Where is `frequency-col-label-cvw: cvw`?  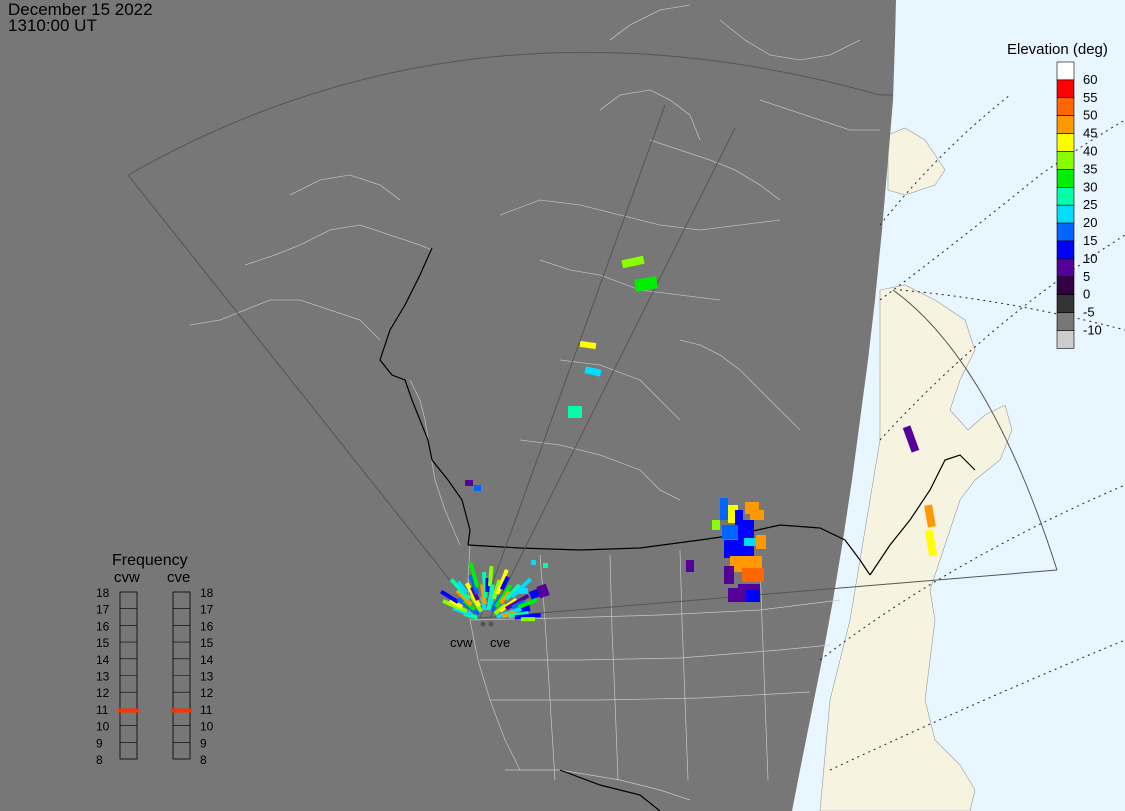
frequency-col-label-cvw: cvw is located at coordinates (127, 577).